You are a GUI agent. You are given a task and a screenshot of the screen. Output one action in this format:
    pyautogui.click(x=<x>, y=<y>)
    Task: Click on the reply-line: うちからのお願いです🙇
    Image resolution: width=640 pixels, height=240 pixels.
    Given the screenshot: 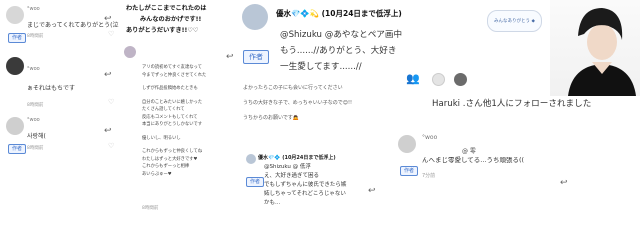 What is the action you would take?
    pyautogui.click(x=271, y=118)
    